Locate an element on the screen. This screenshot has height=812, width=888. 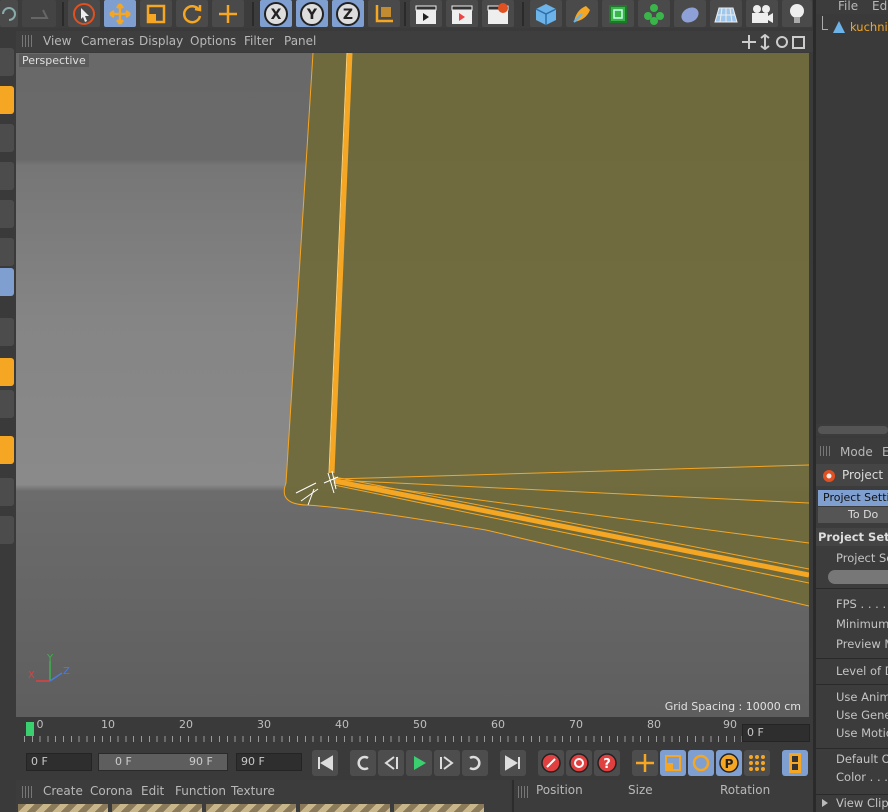
camera-button is located at coordinates (762, 13).